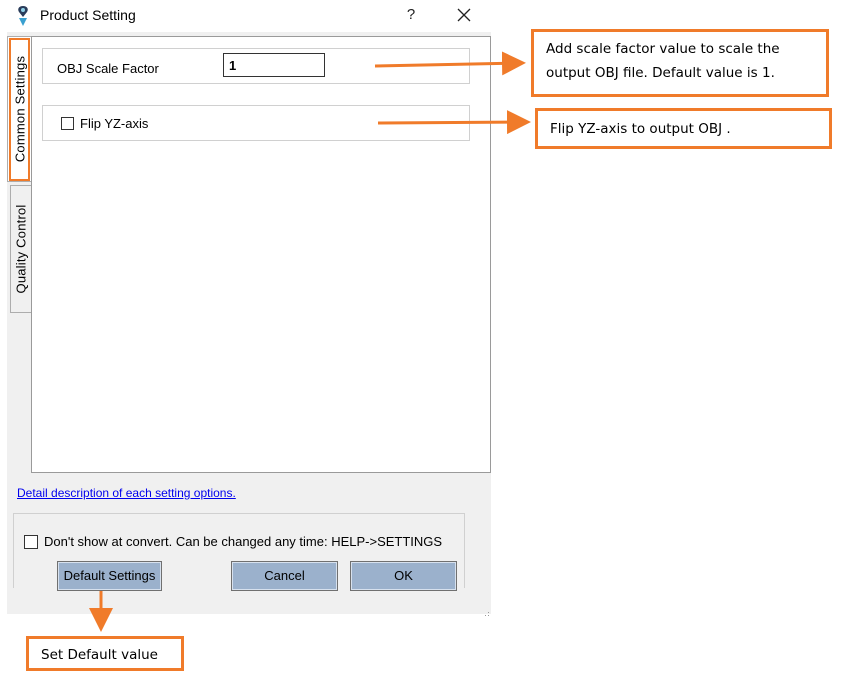 This screenshot has width=847, height=676. Describe the element at coordinates (683, 128) in the screenshot. I see `callout-flip-yz: Flip YZ-axis to output OBJ .` at that location.